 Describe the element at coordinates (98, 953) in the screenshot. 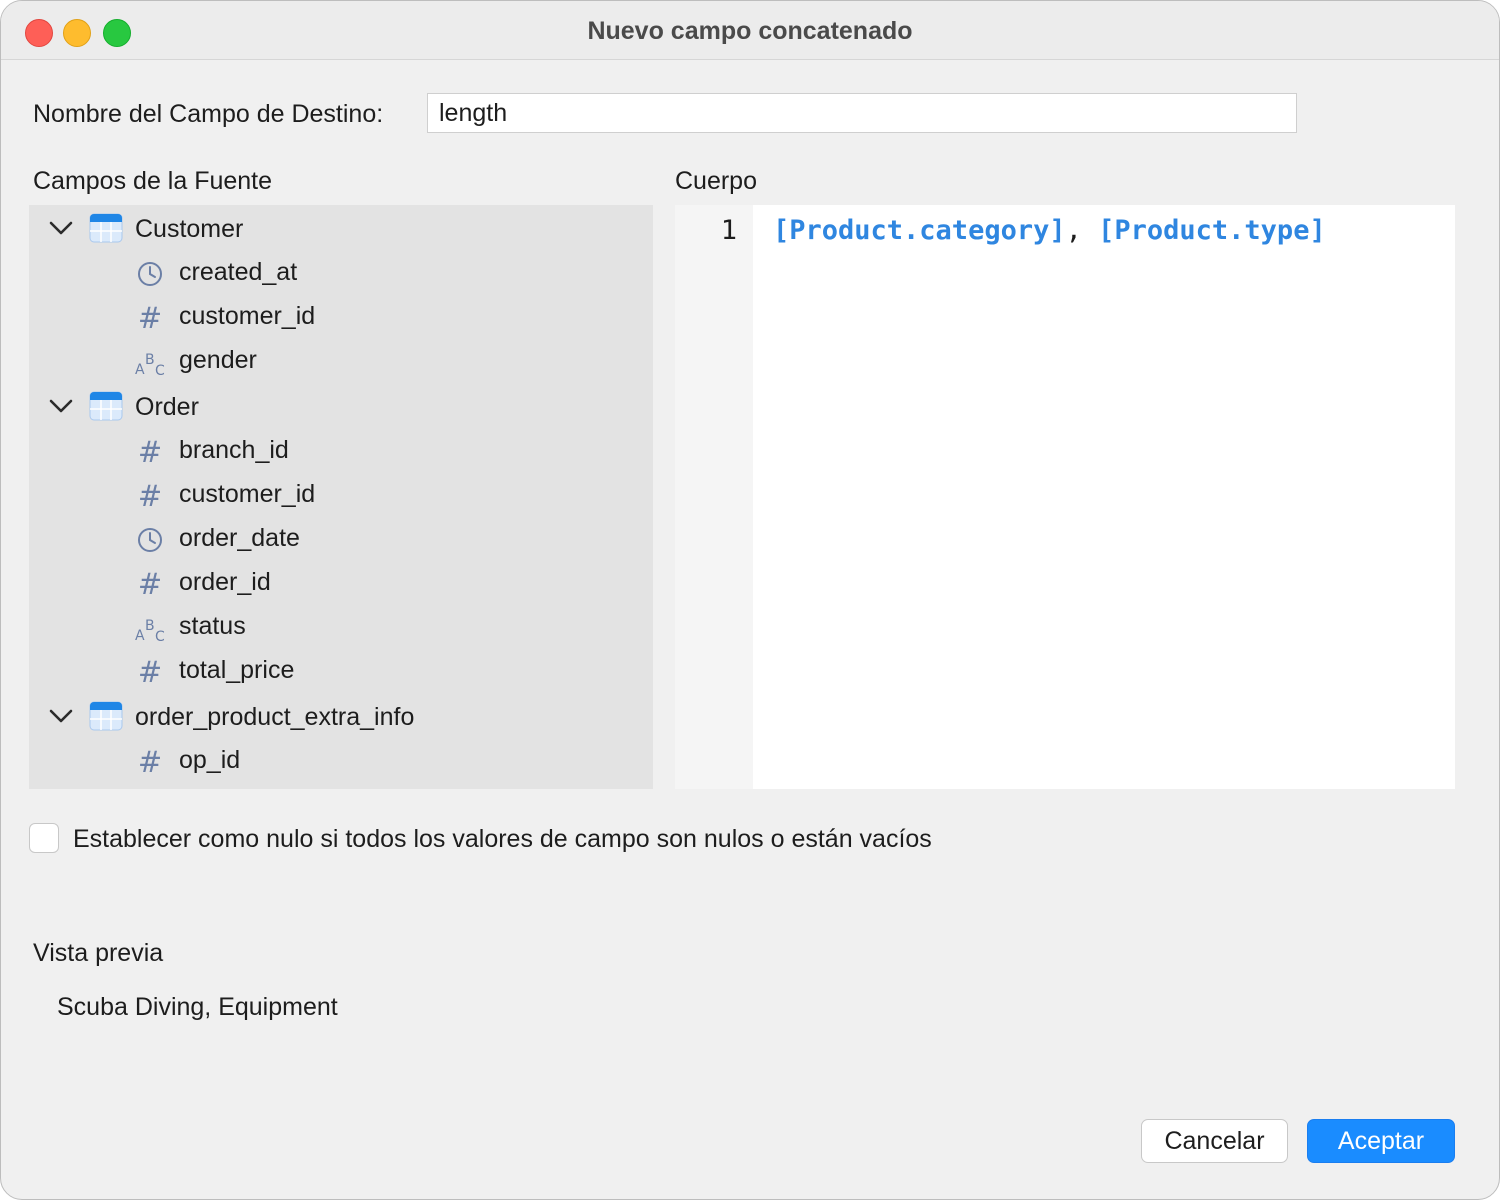

I see `preview-label: Vista previa` at that location.